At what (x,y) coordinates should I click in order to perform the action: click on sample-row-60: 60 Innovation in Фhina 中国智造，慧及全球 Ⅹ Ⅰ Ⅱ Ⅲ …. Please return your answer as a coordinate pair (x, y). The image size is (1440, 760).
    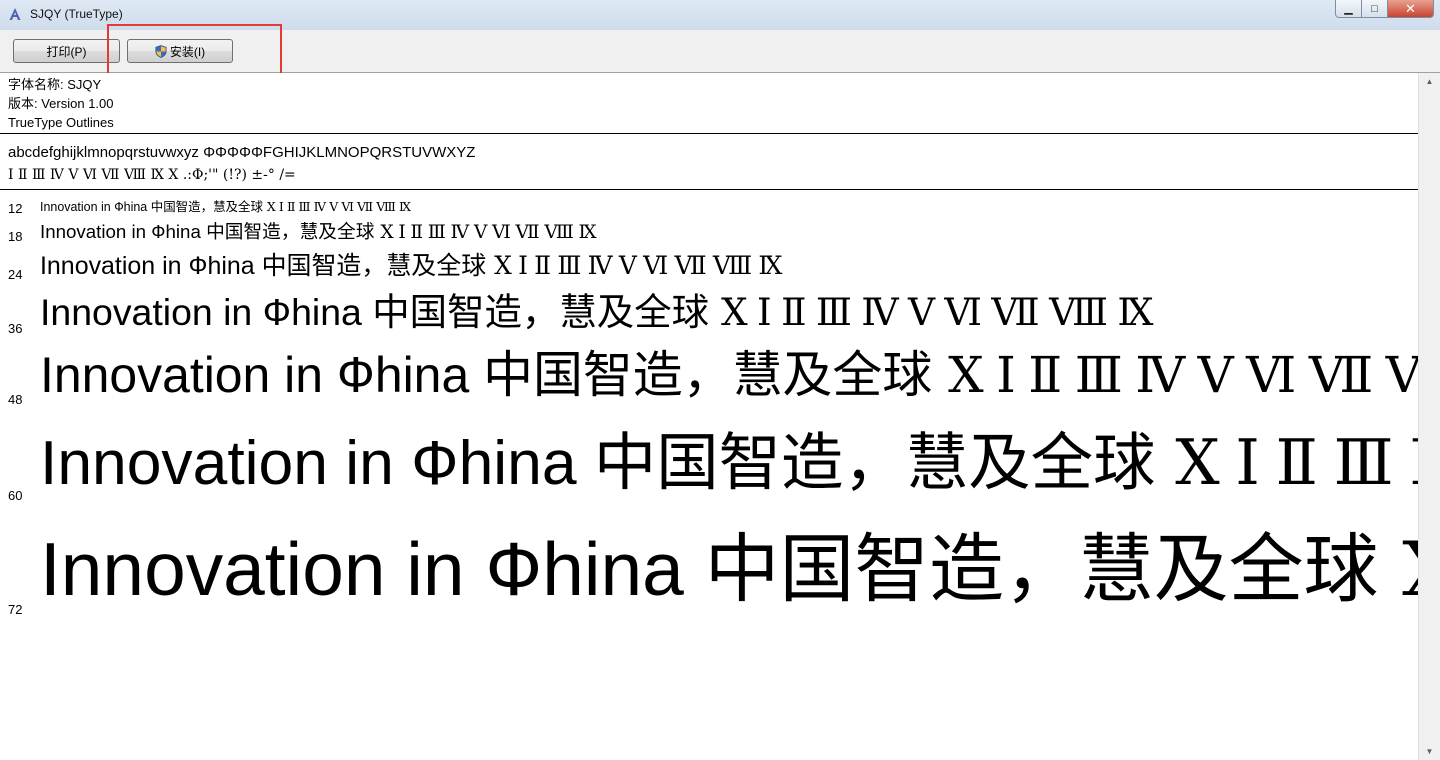
    Looking at the image, I should click on (709, 463).